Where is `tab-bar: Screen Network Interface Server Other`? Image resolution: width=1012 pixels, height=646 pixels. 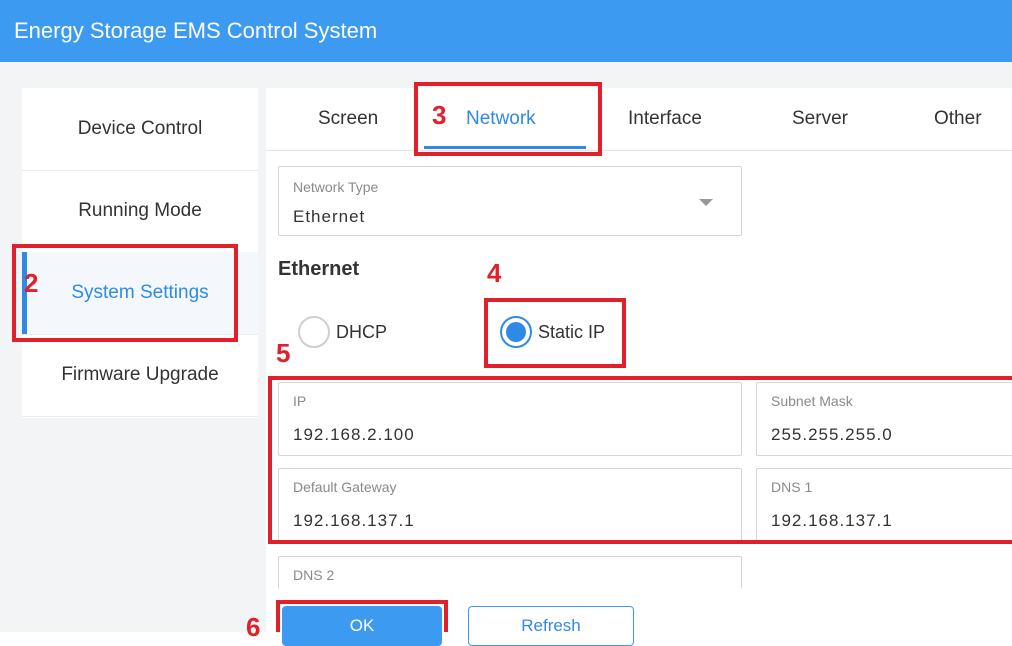 tab-bar: Screen Network Interface Server Other is located at coordinates (639, 119).